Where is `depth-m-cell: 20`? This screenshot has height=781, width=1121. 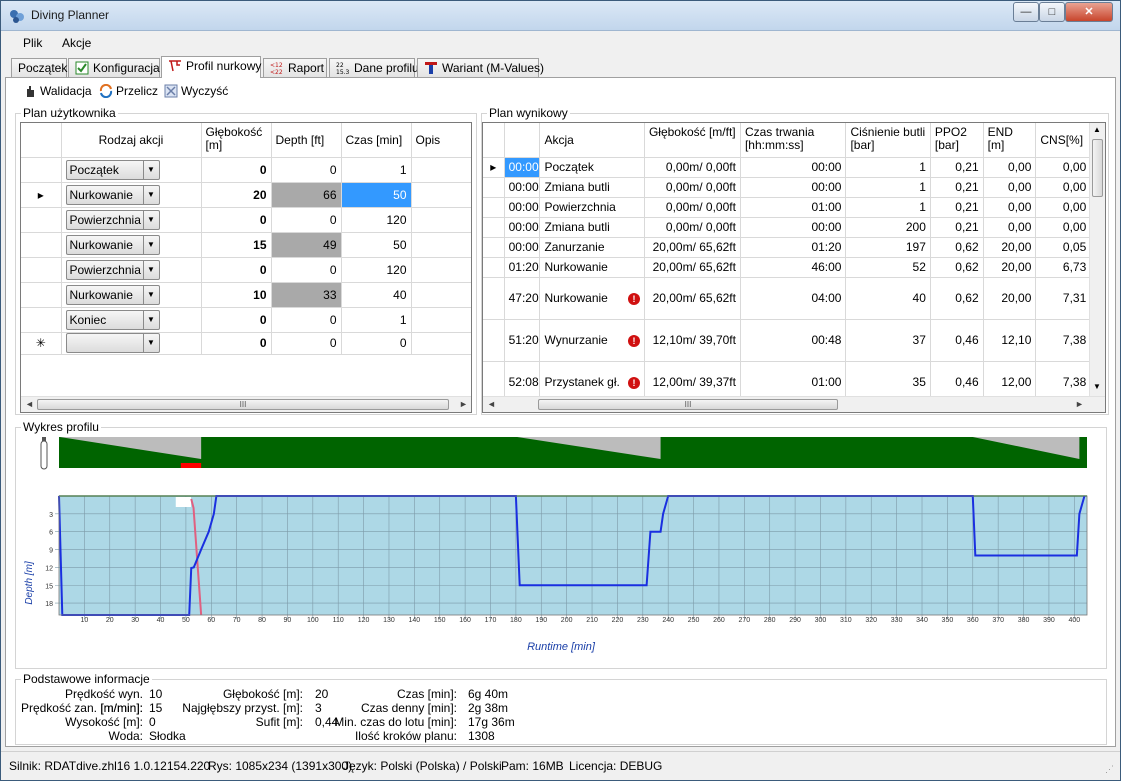 depth-m-cell: 20 is located at coordinates (236, 195).